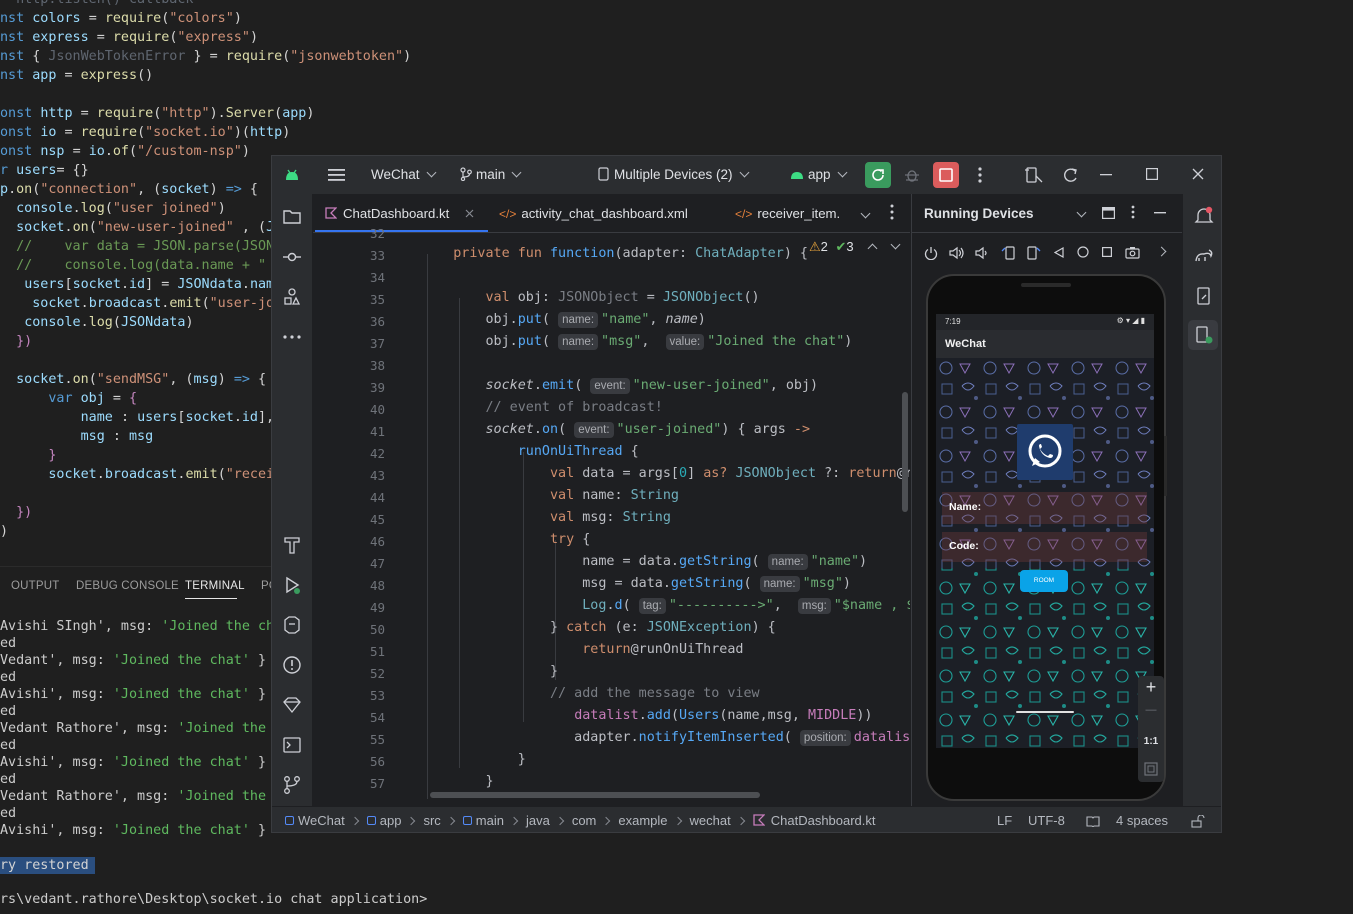  Describe the element at coordinates (292, 337) in the screenshot. I see `more-tools-icon` at that location.